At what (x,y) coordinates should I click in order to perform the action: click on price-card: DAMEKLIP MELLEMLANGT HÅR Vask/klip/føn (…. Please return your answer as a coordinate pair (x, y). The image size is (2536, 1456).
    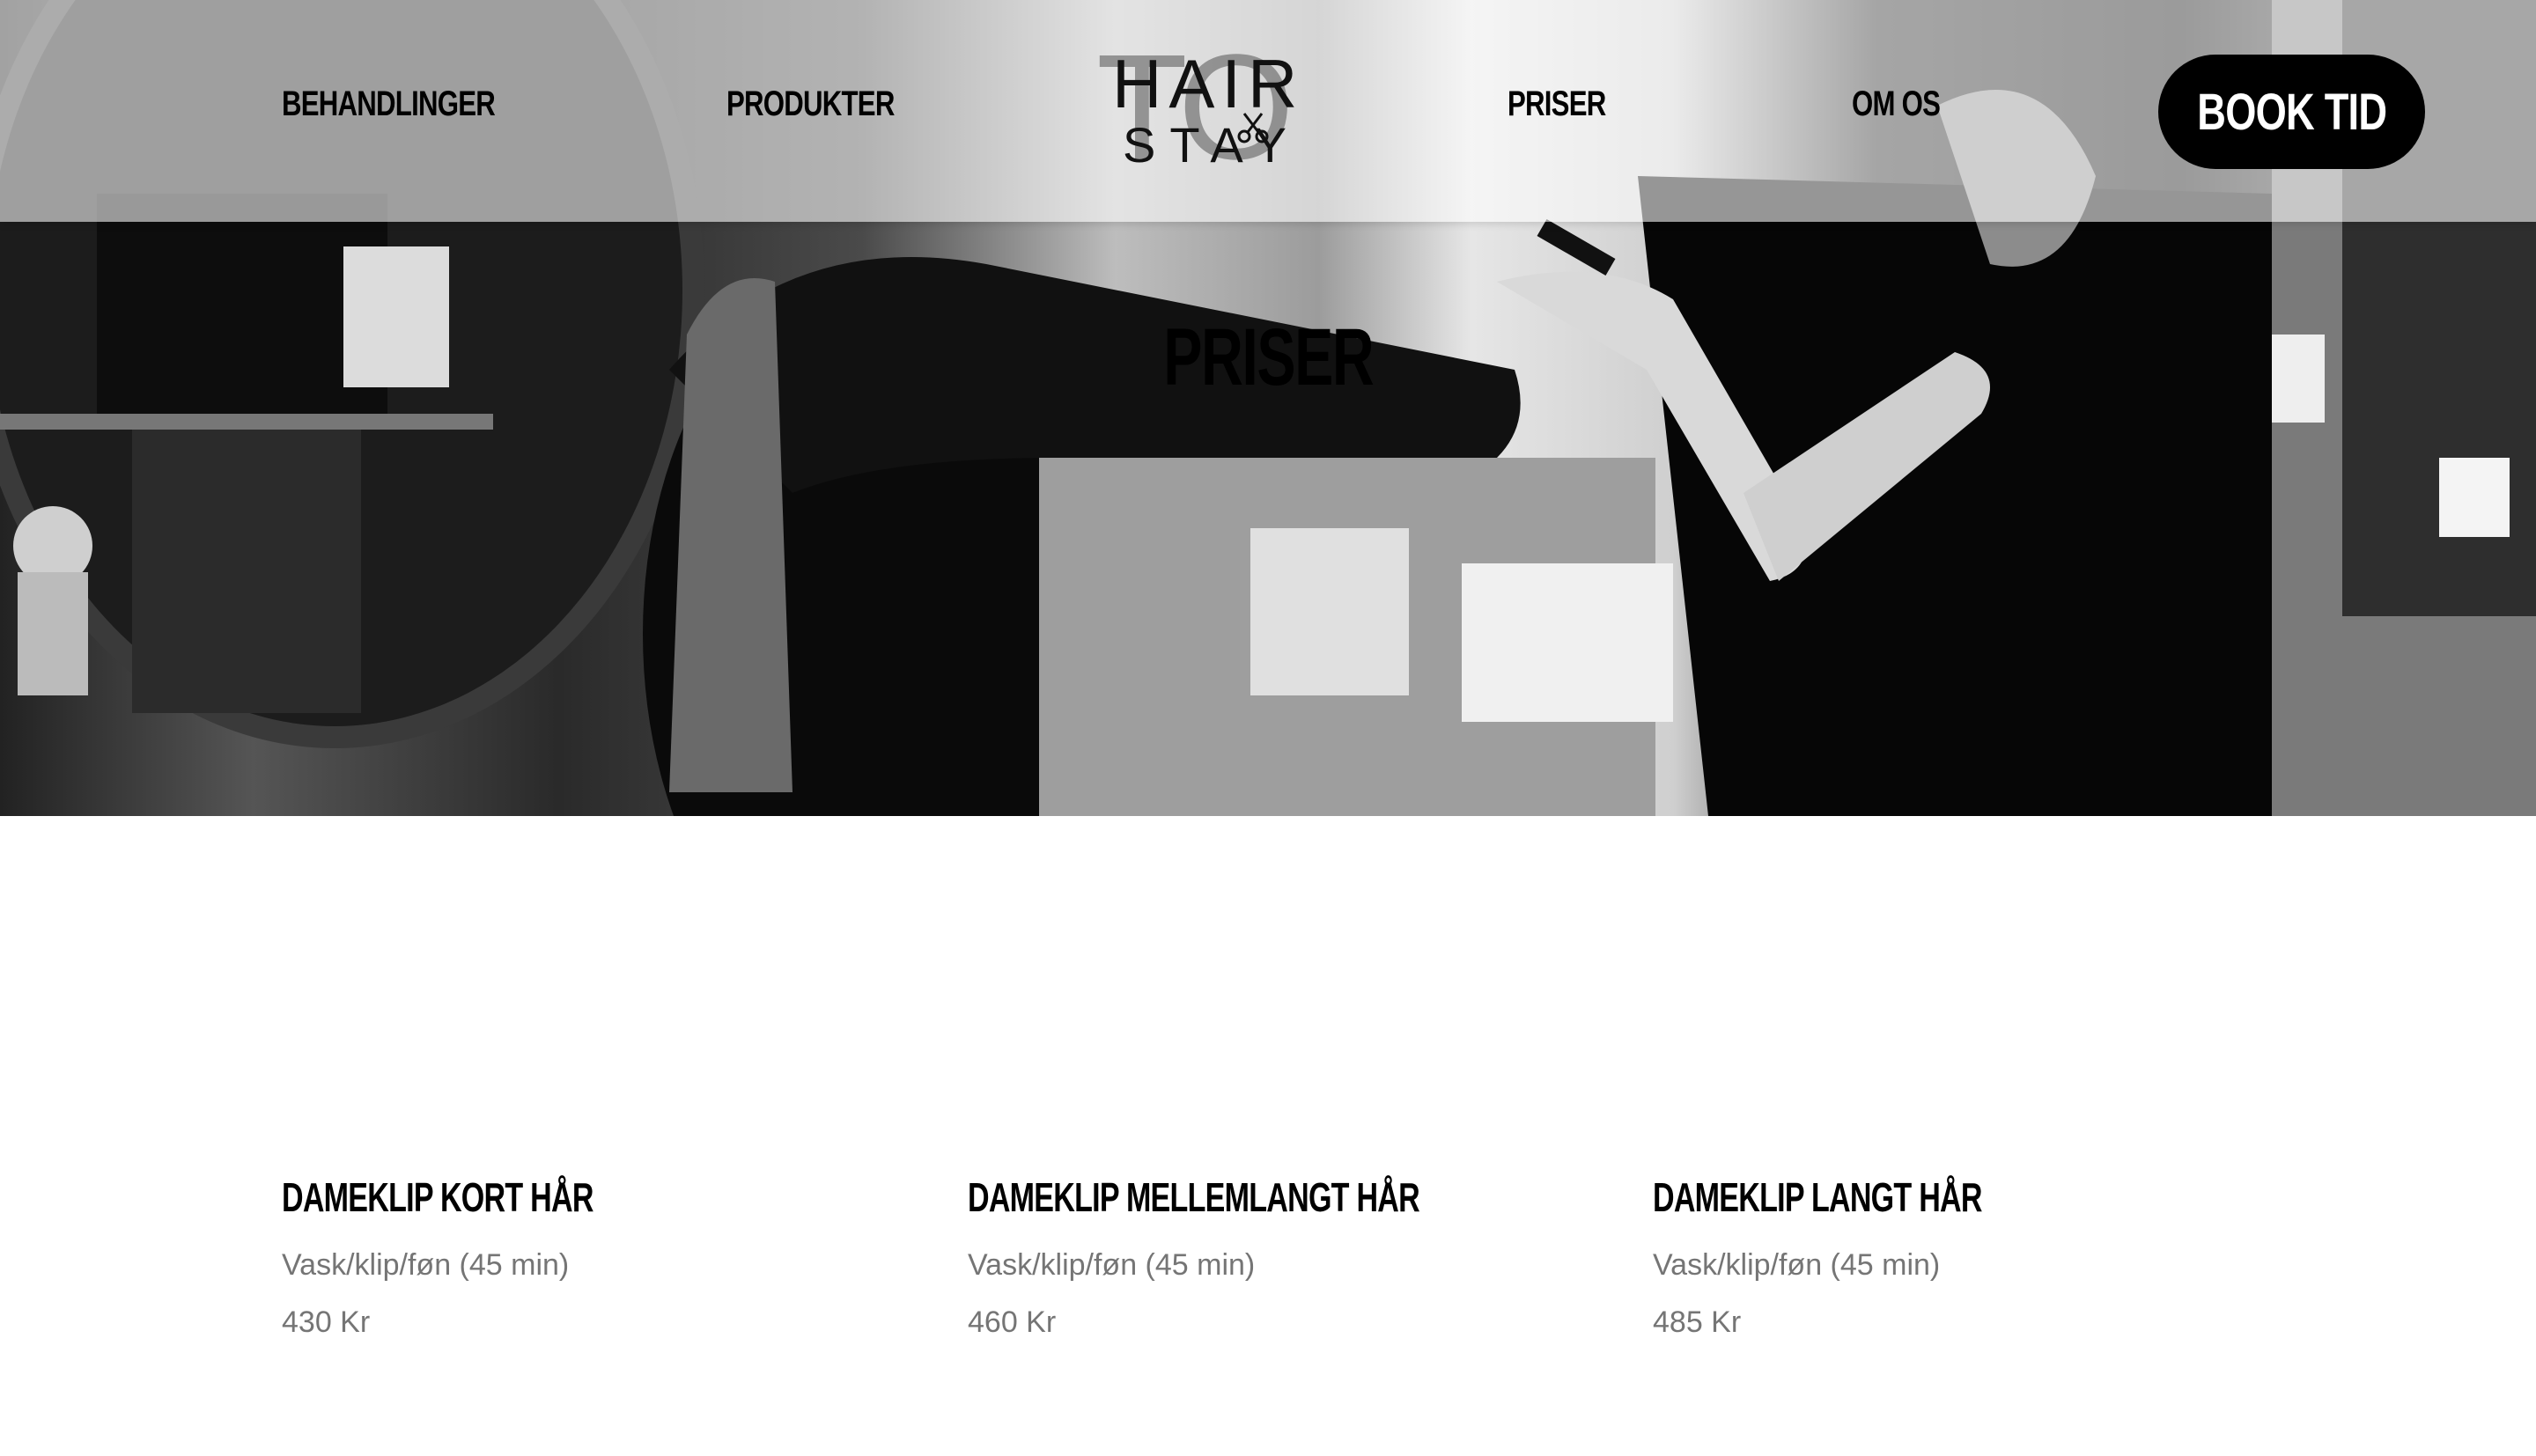
    Looking at the image, I should click on (1276, 1255).